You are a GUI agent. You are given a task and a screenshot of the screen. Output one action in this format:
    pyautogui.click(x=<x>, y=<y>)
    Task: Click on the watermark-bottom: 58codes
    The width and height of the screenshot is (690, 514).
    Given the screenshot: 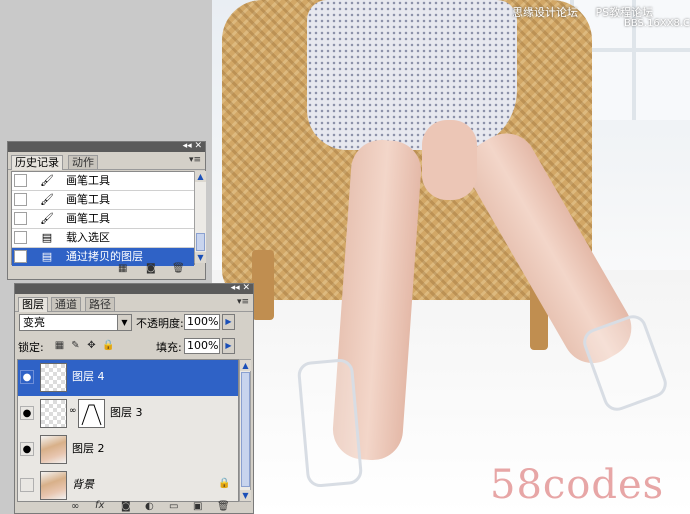 What is the action you would take?
    pyautogui.click(x=577, y=485)
    